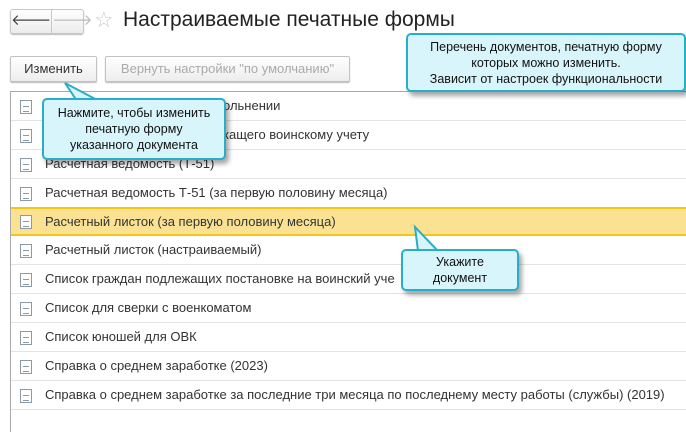 The image size is (686, 432). I want to click on list-item: Список для сверки с военкоматом, so click(348, 308).